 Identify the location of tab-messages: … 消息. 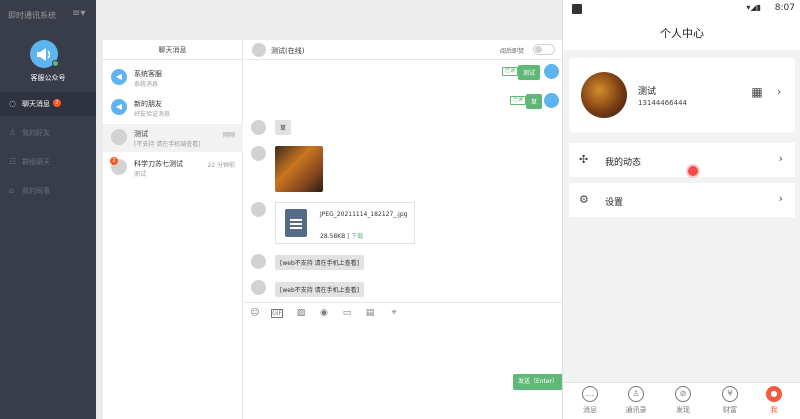
(590, 400).